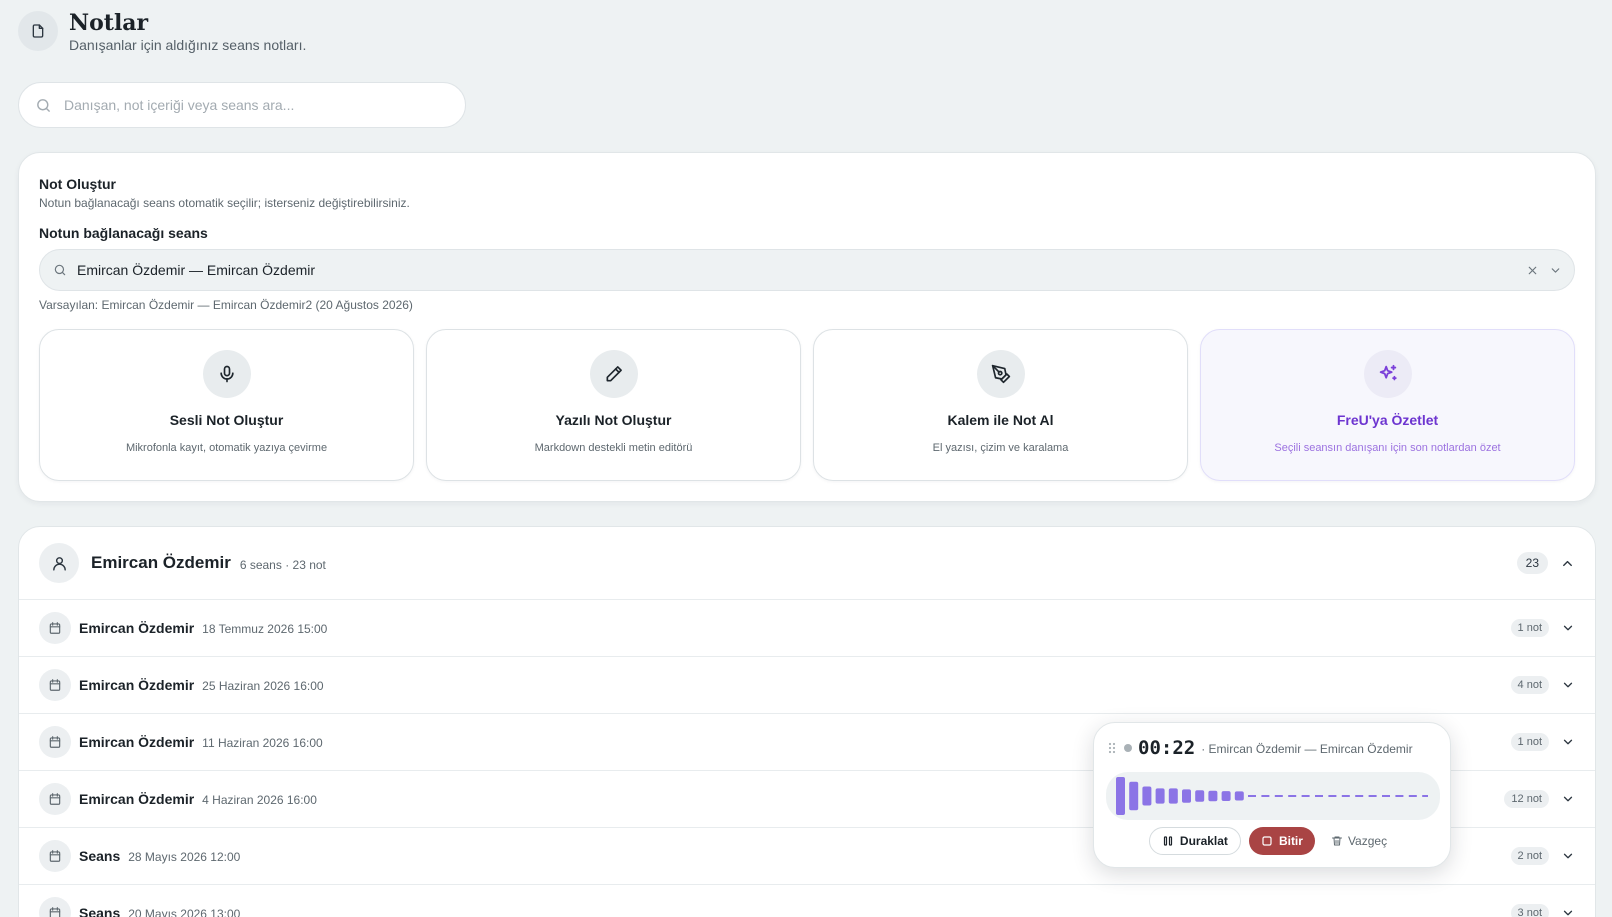  What do you see at coordinates (226, 420) in the screenshot?
I see `action-title: Sesli Not Oluştur` at bounding box center [226, 420].